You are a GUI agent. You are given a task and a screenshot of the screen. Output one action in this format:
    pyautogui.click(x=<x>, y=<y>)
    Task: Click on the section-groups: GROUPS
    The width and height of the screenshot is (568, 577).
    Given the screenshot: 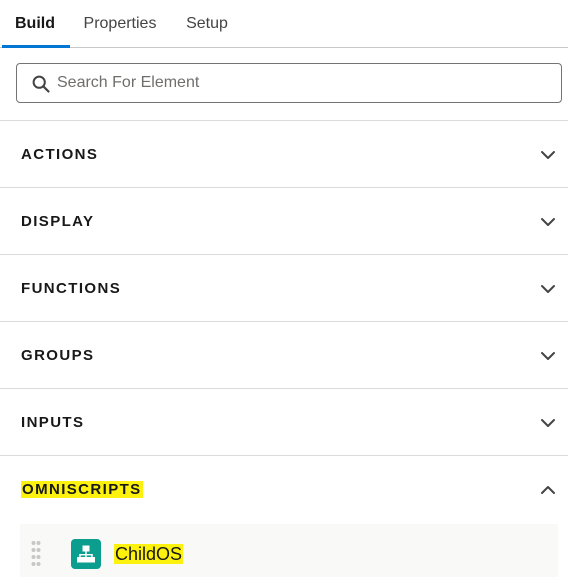 What is the action you would take?
    pyautogui.click(x=284, y=354)
    